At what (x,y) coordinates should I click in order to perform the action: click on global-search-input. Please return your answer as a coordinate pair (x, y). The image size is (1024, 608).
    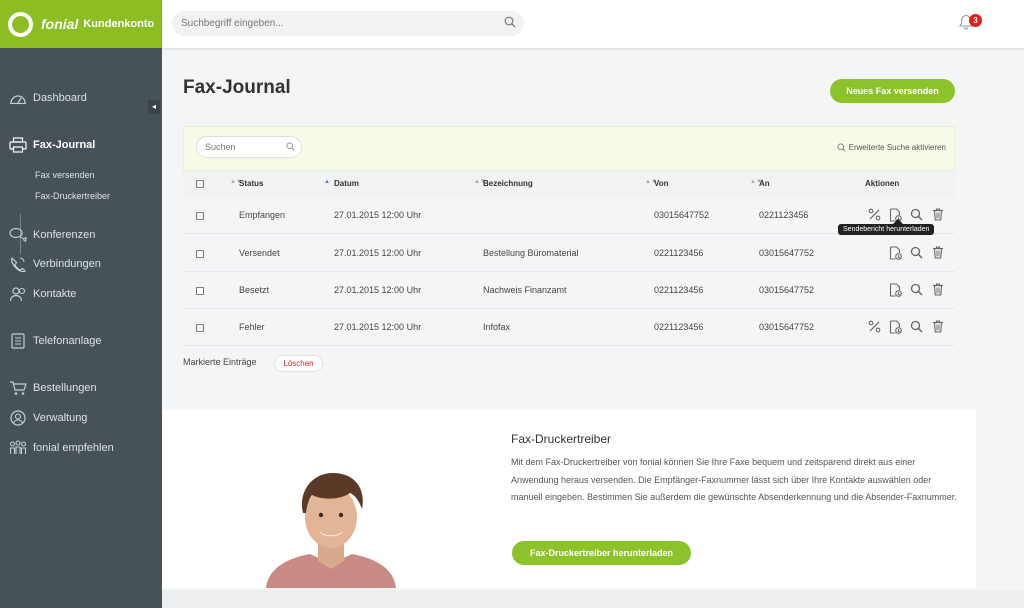
    Looking at the image, I should click on (348, 23).